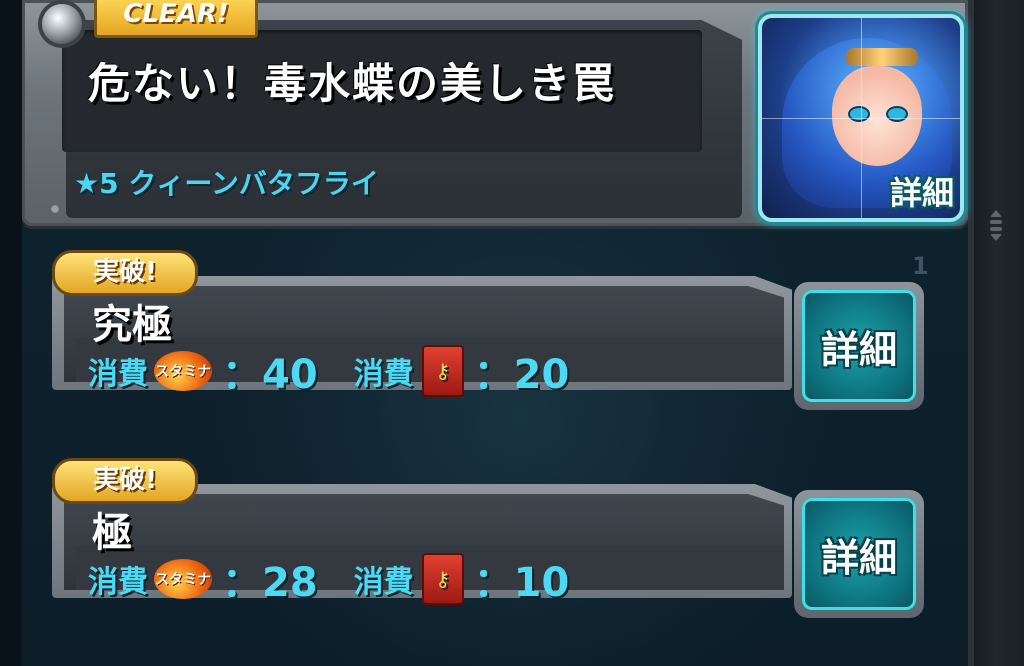  Describe the element at coordinates (226, 183) in the screenshot. I see `boss-name: ★5 クィーンバタフライ` at that location.